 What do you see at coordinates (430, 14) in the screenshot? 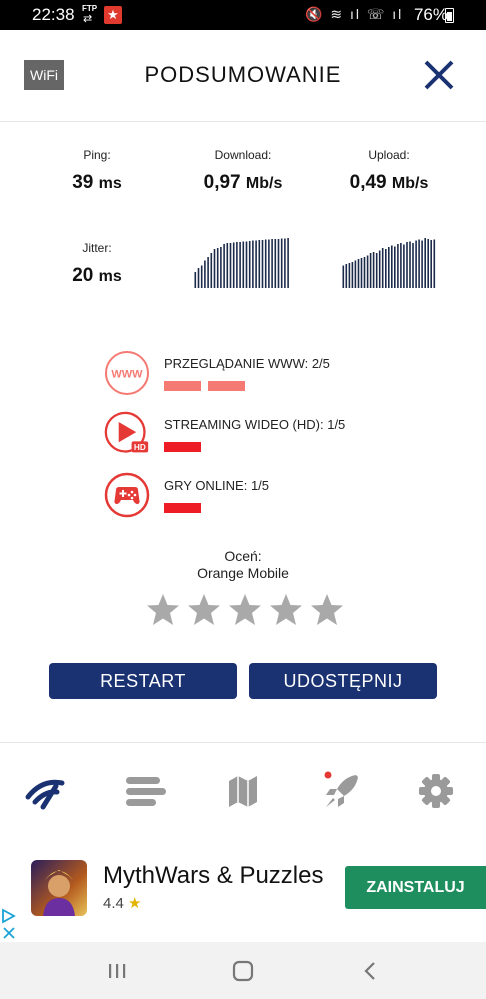
I see `battery-level: 76%` at bounding box center [430, 14].